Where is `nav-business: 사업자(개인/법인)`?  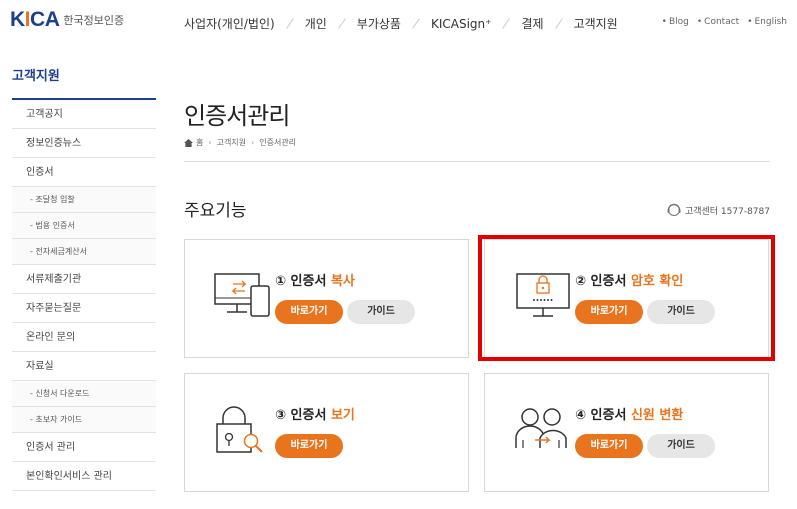 nav-business: 사업자(개인/법인) is located at coordinates (229, 23).